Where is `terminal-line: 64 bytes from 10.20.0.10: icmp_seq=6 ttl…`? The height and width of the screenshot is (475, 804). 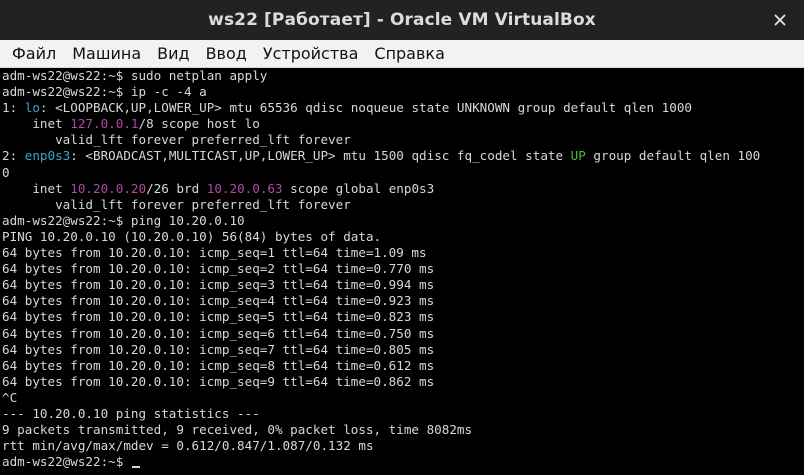
terminal-line: 64 bytes from 10.20.0.10: icmp_seq=6 ttl… is located at coordinates (402, 334).